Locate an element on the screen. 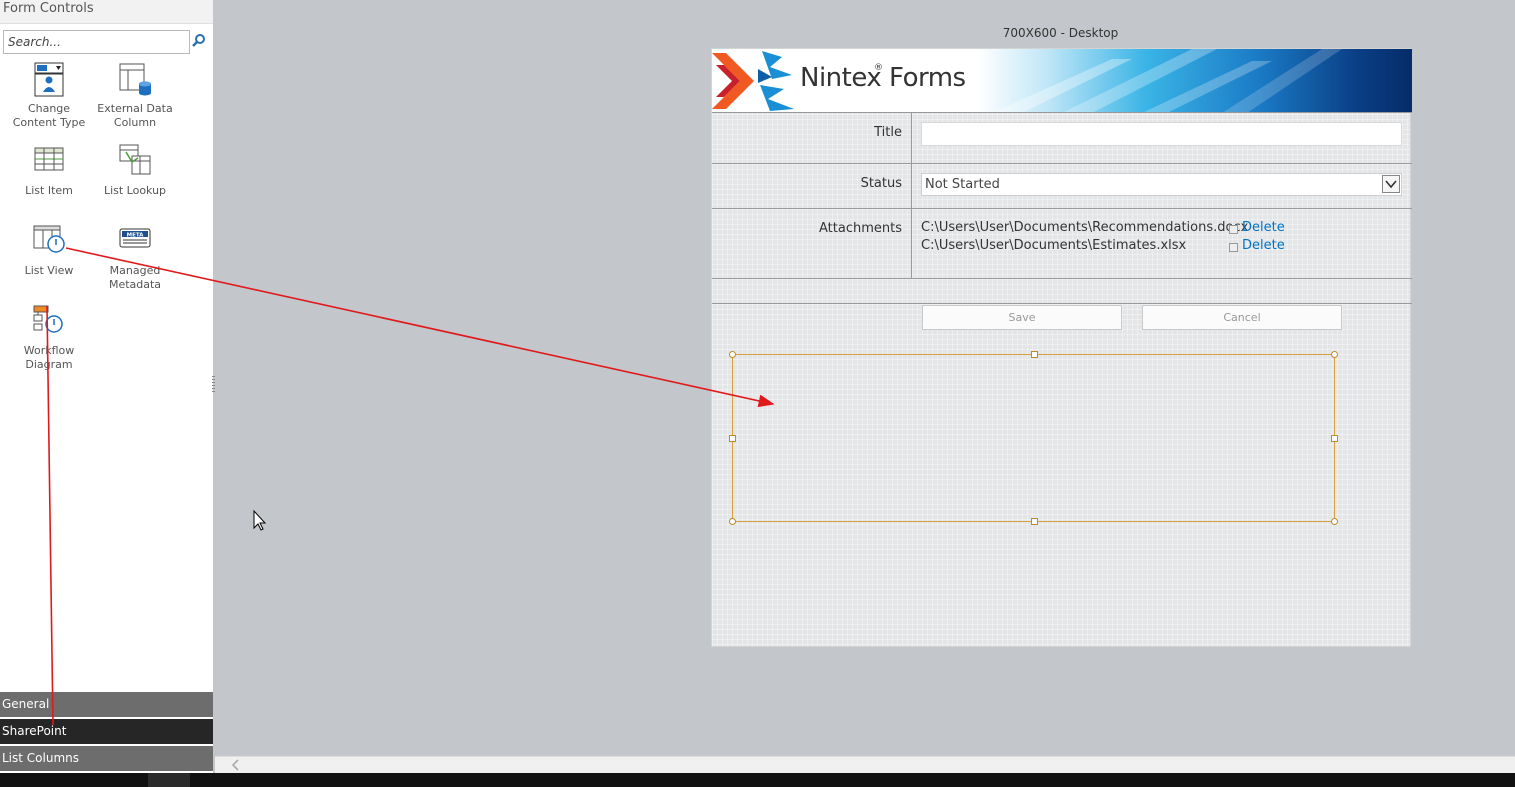  panel-splitter is located at coordinates (213, 385).